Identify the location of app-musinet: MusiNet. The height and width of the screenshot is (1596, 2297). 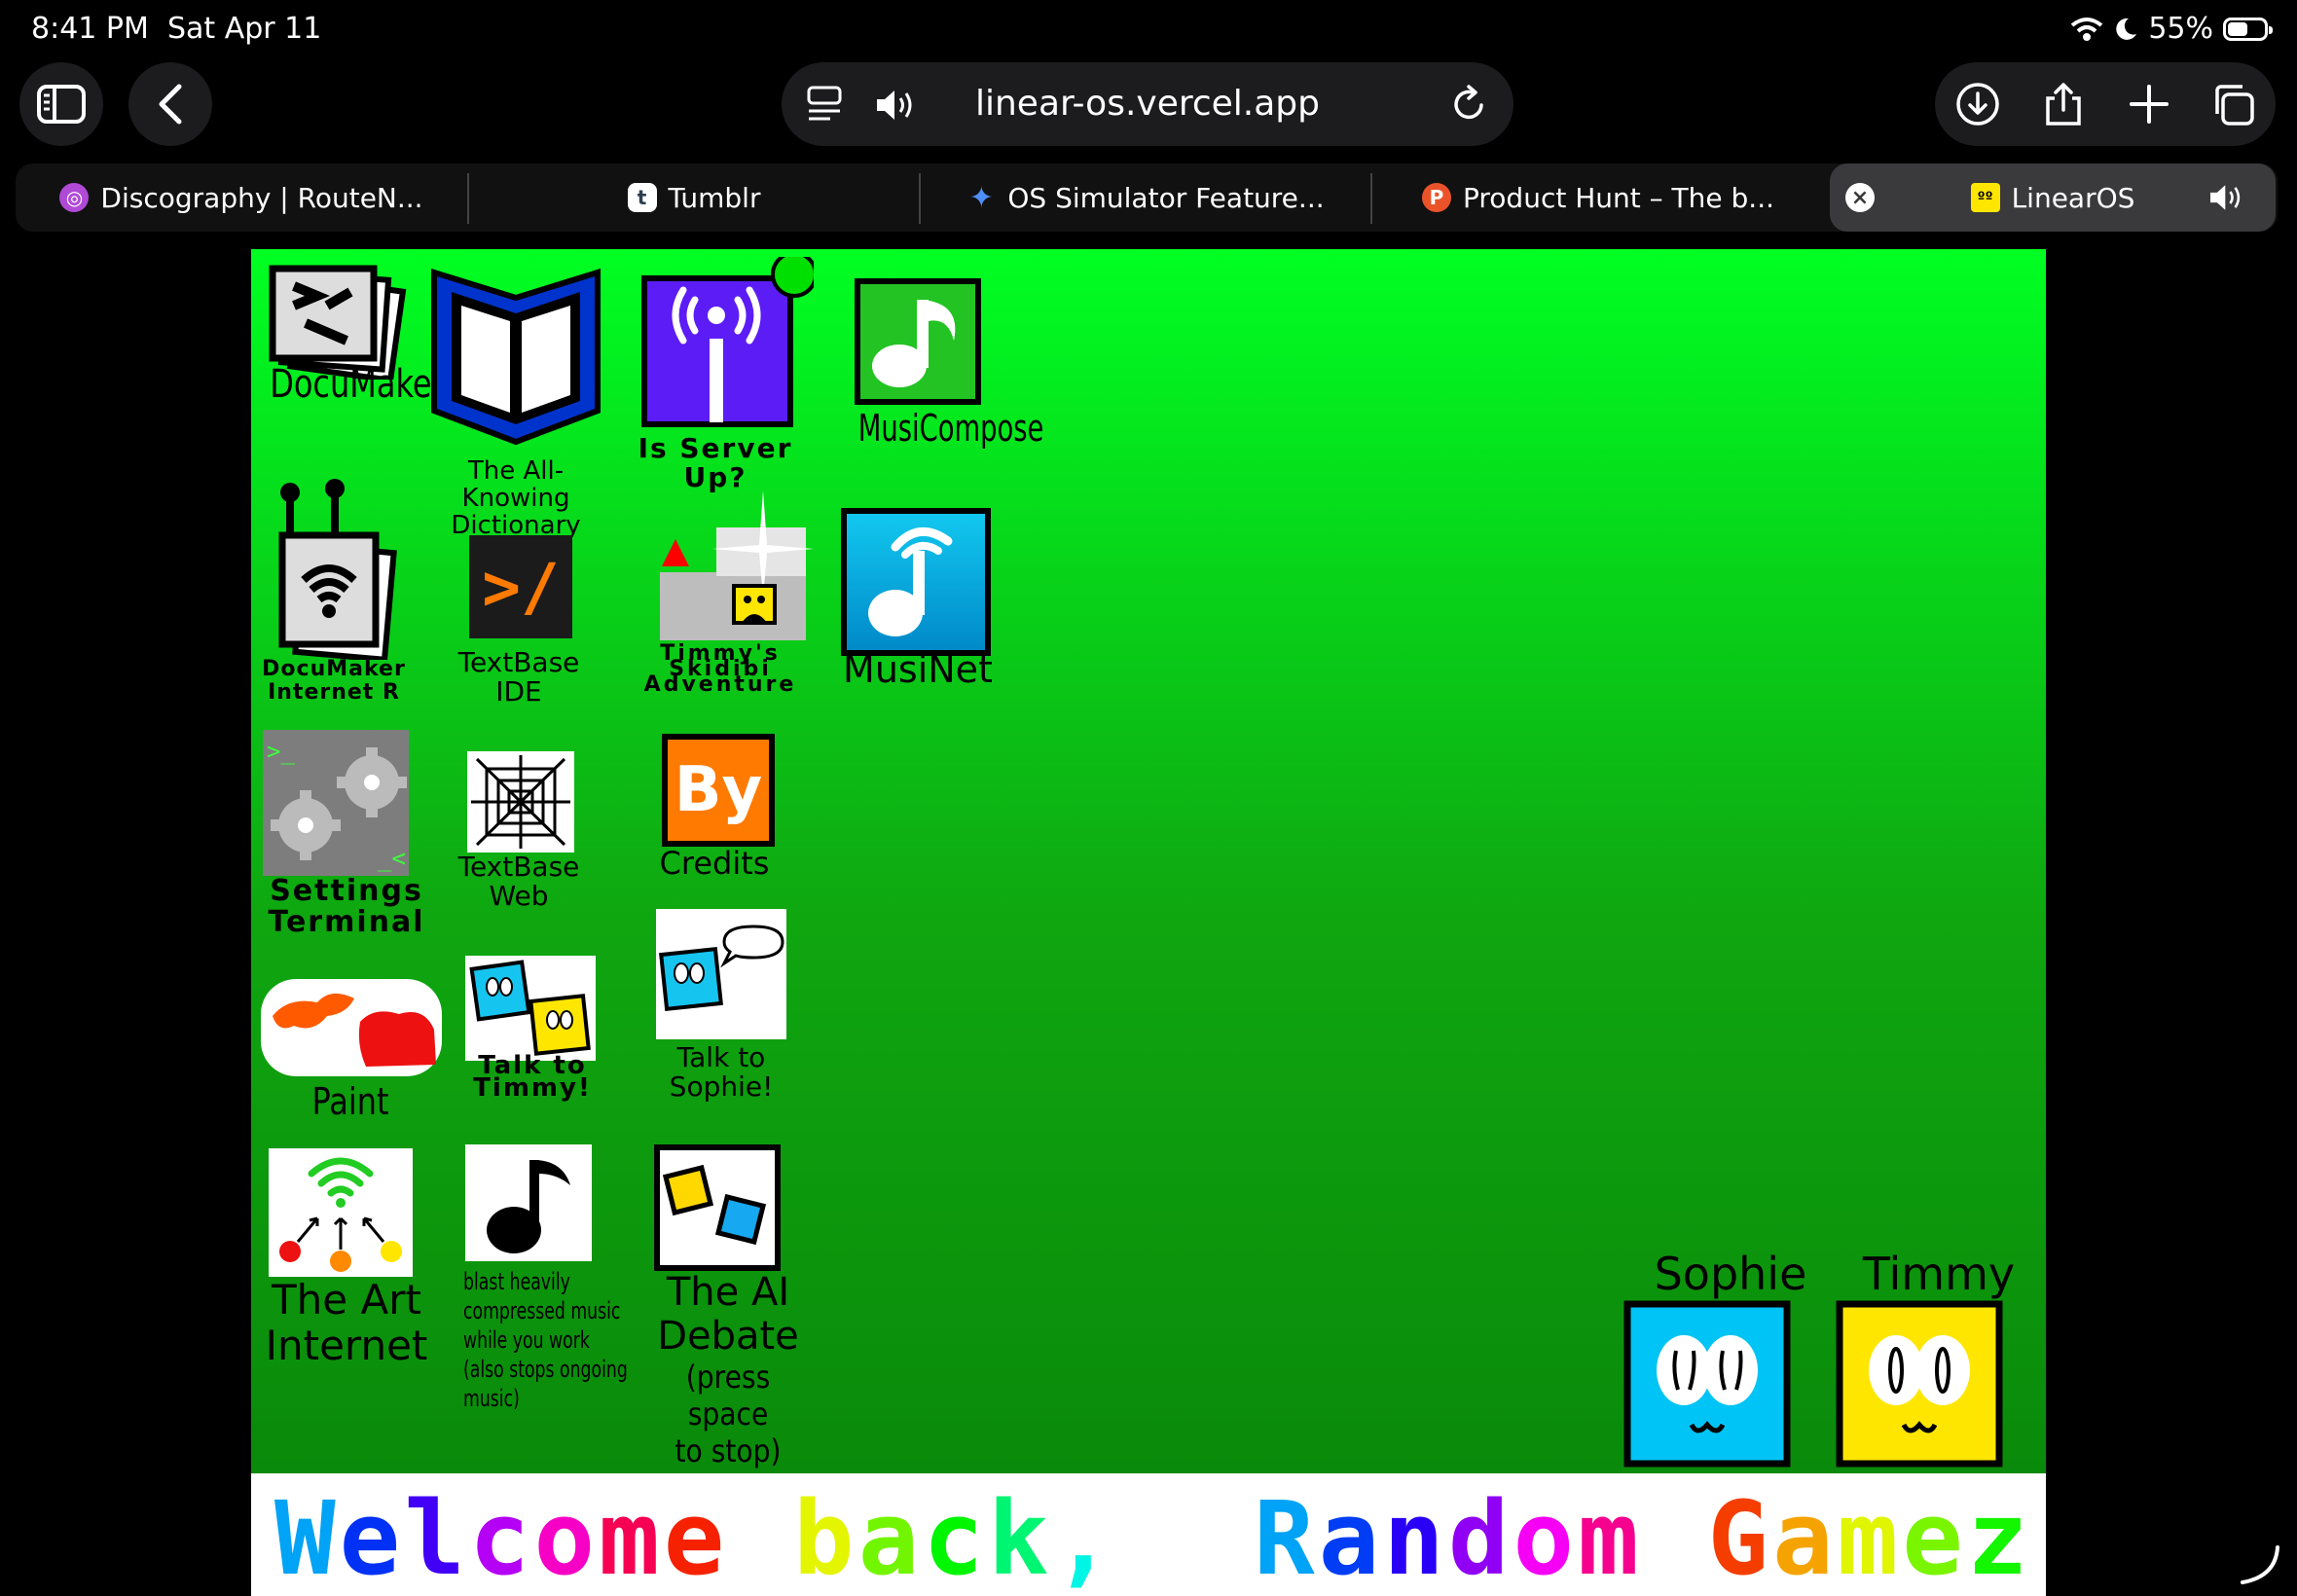
(919, 610).